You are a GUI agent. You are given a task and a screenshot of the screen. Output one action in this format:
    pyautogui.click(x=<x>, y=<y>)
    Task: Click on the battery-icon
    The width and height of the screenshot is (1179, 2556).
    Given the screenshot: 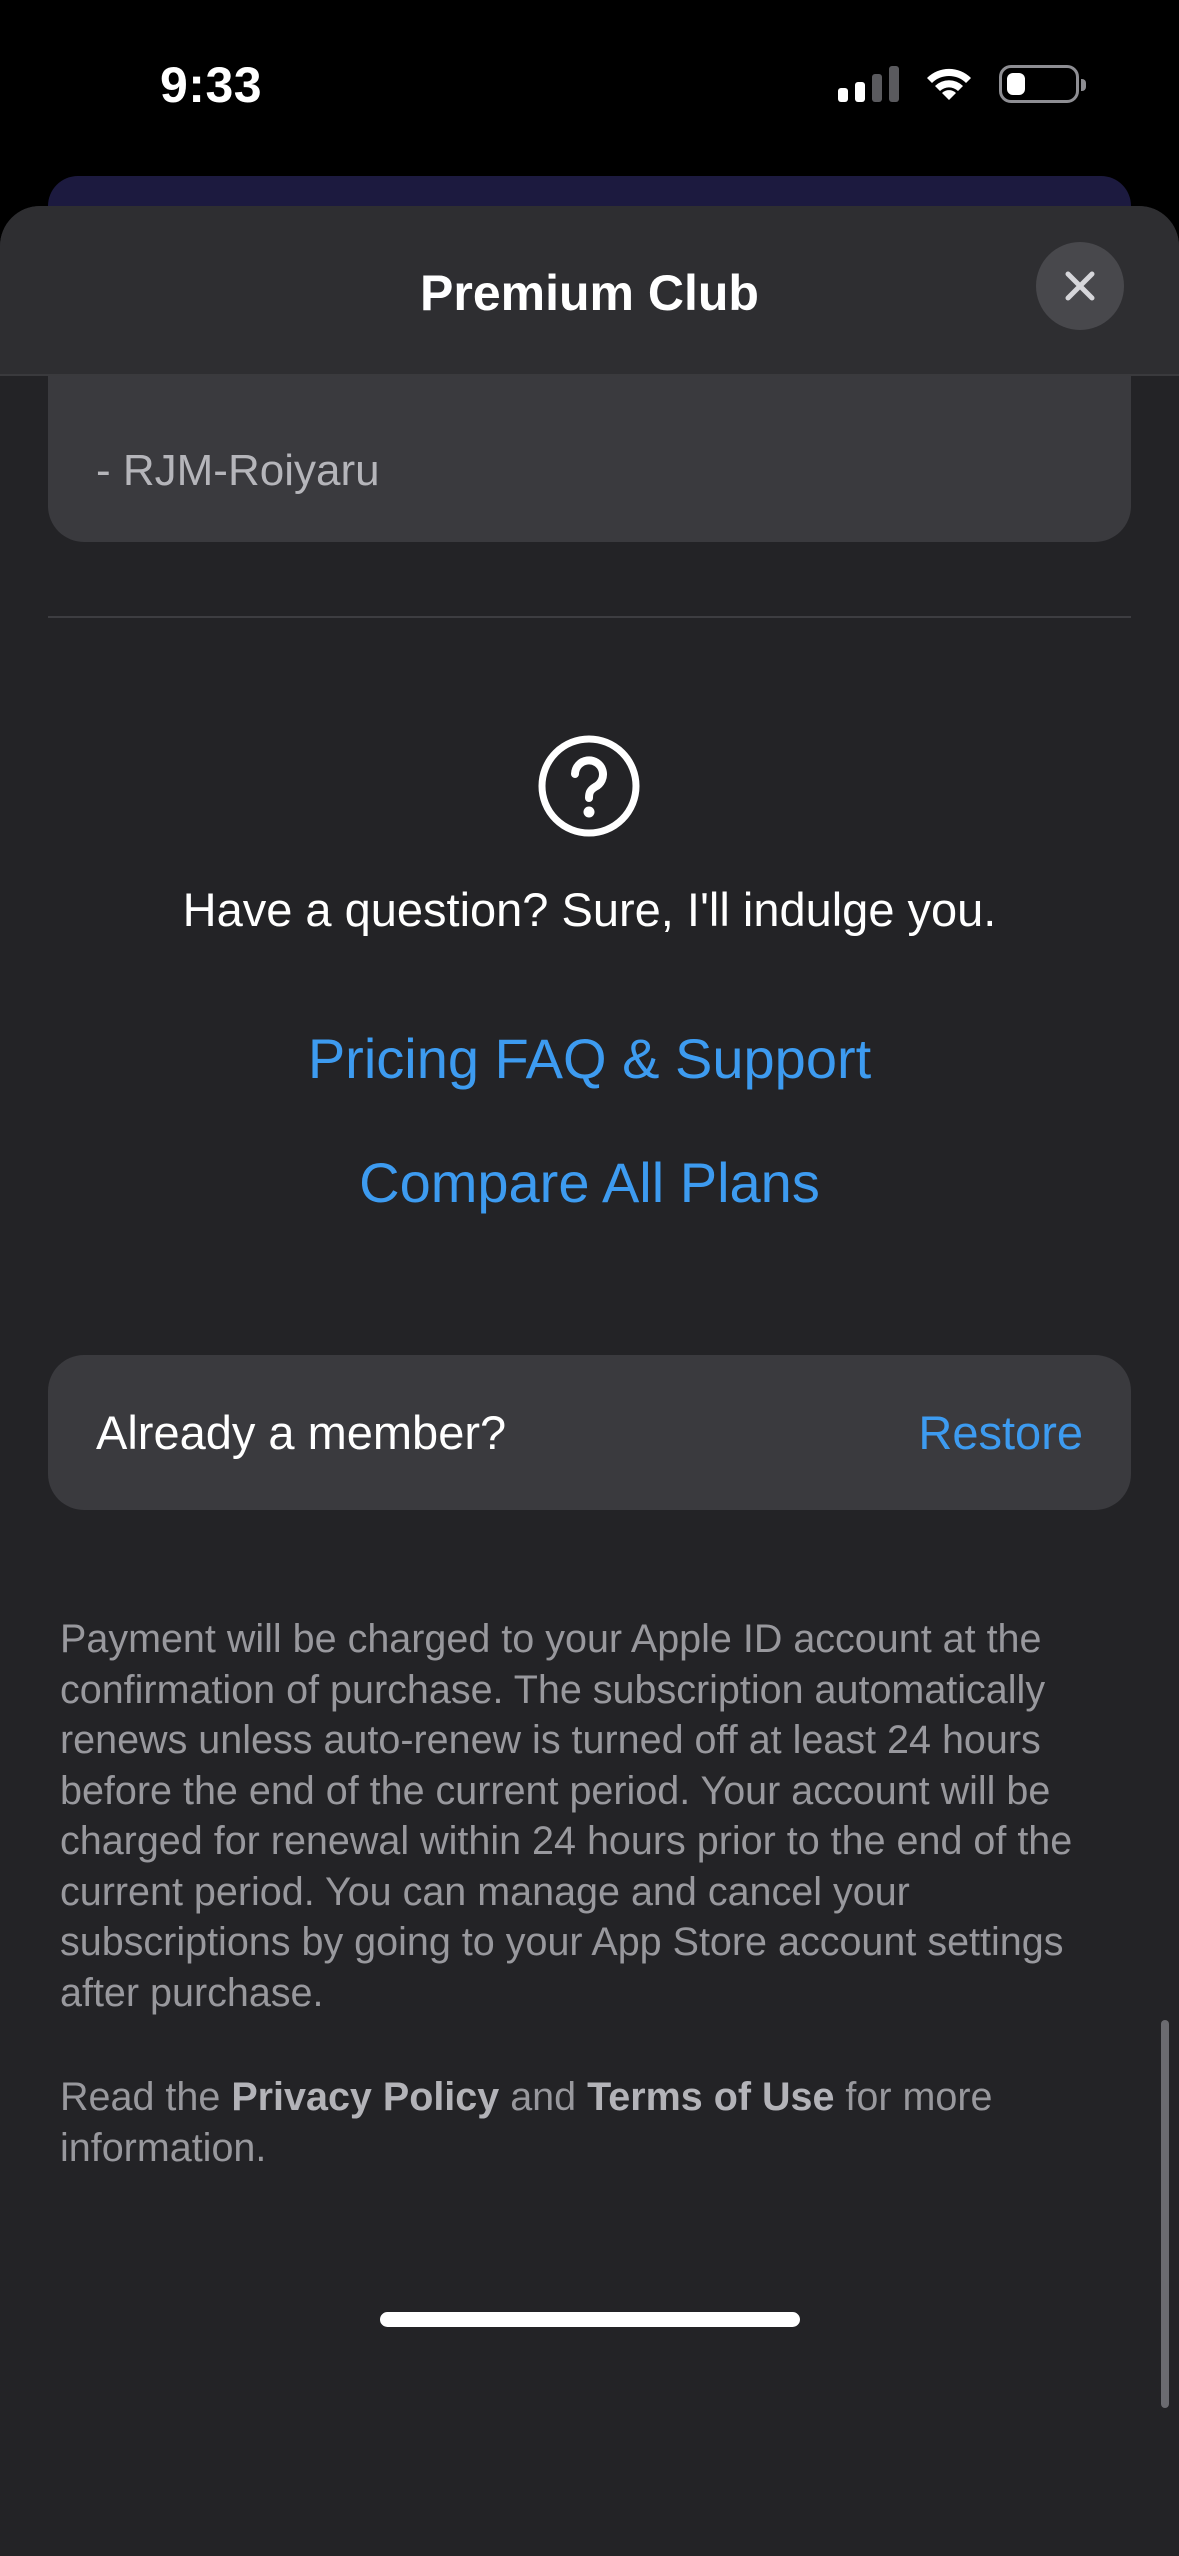 What is the action you would take?
    pyautogui.click(x=1042, y=84)
    